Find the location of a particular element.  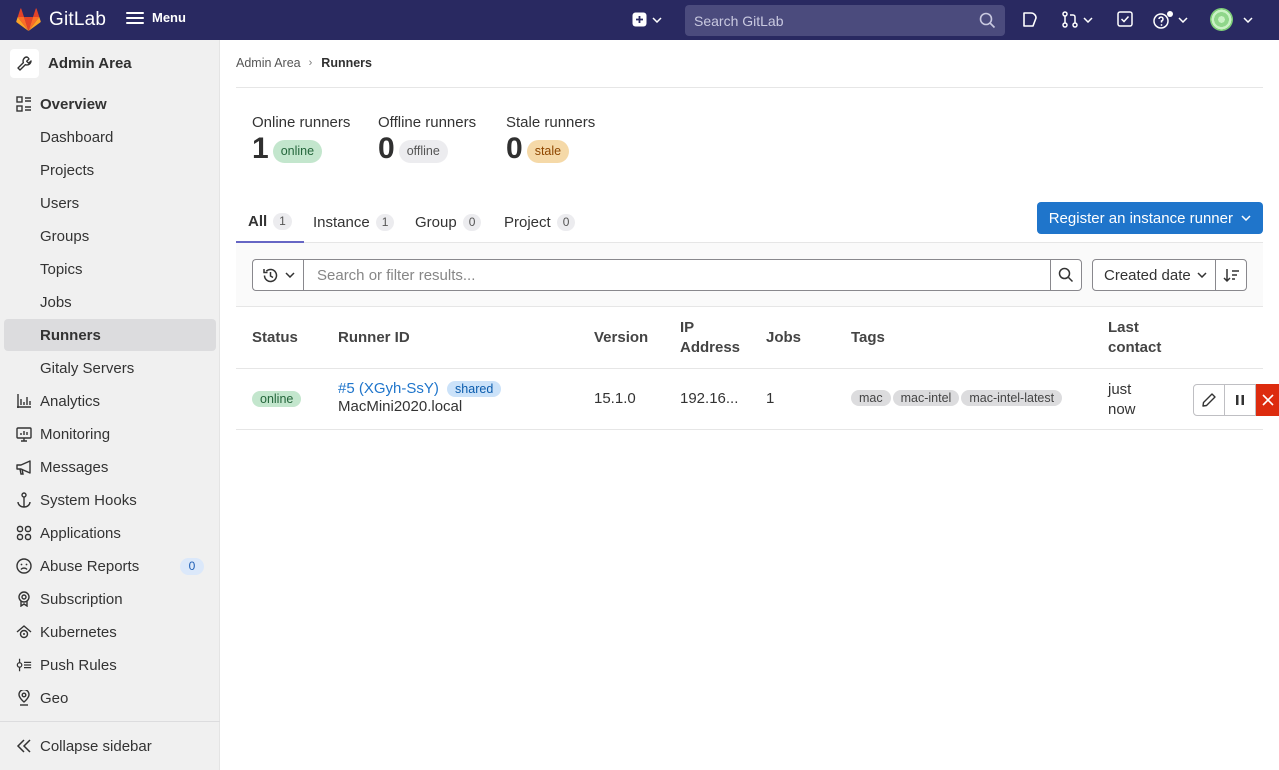

tab-count: 1 is located at coordinates (282, 221).